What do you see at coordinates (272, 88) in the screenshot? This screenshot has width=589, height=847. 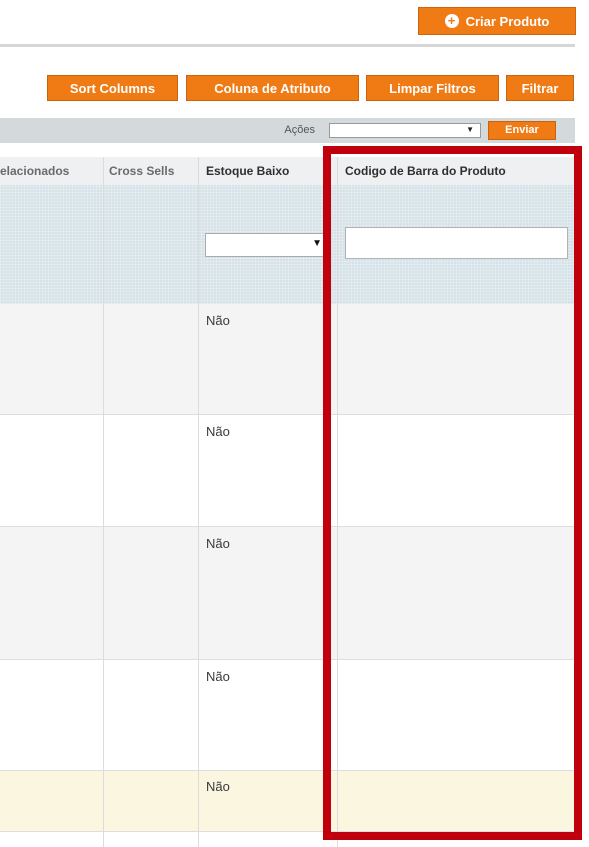 I see `attribute-column-button: Coluna de Atributo` at bounding box center [272, 88].